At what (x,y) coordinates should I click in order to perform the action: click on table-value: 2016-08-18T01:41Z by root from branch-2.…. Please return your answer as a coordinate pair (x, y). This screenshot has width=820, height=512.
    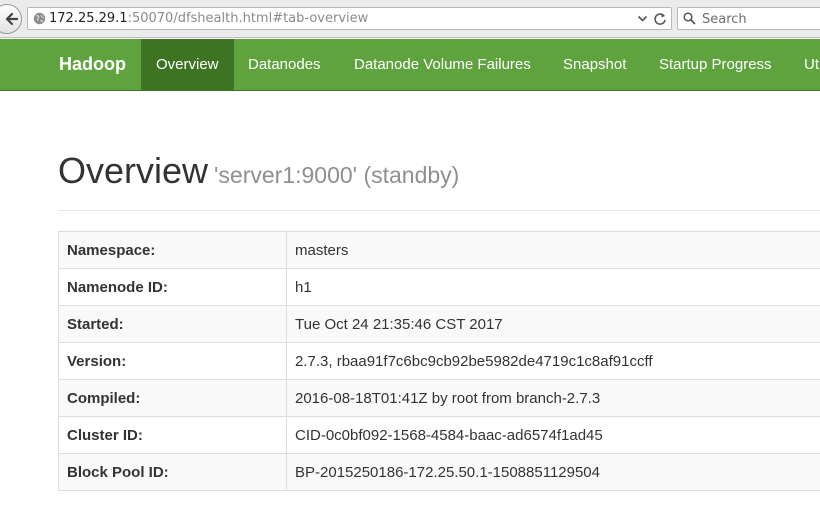
    Looking at the image, I should click on (553, 398).